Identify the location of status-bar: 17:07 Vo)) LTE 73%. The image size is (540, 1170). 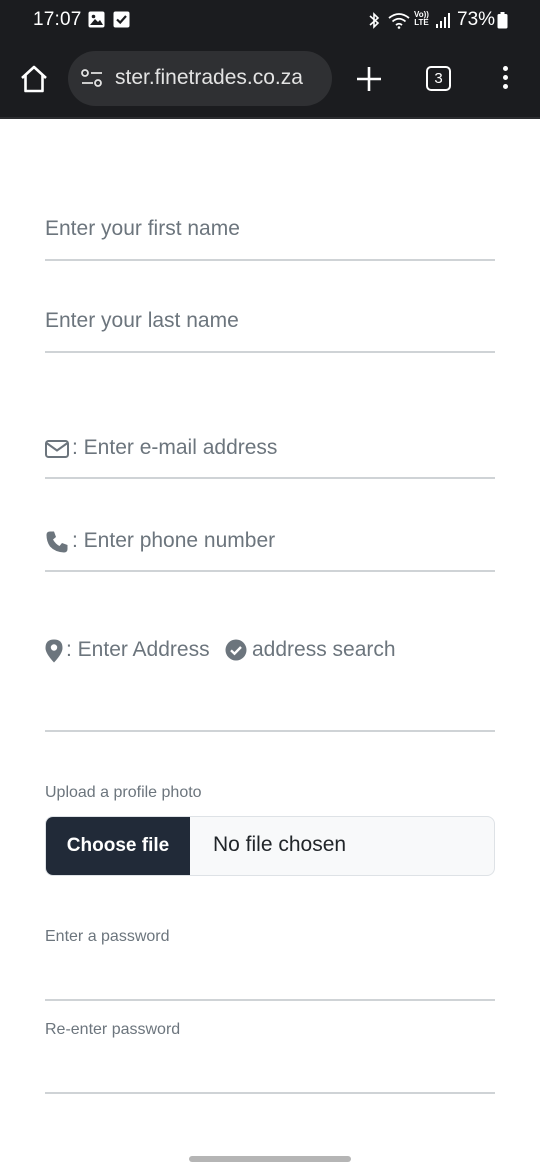
(270, 20).